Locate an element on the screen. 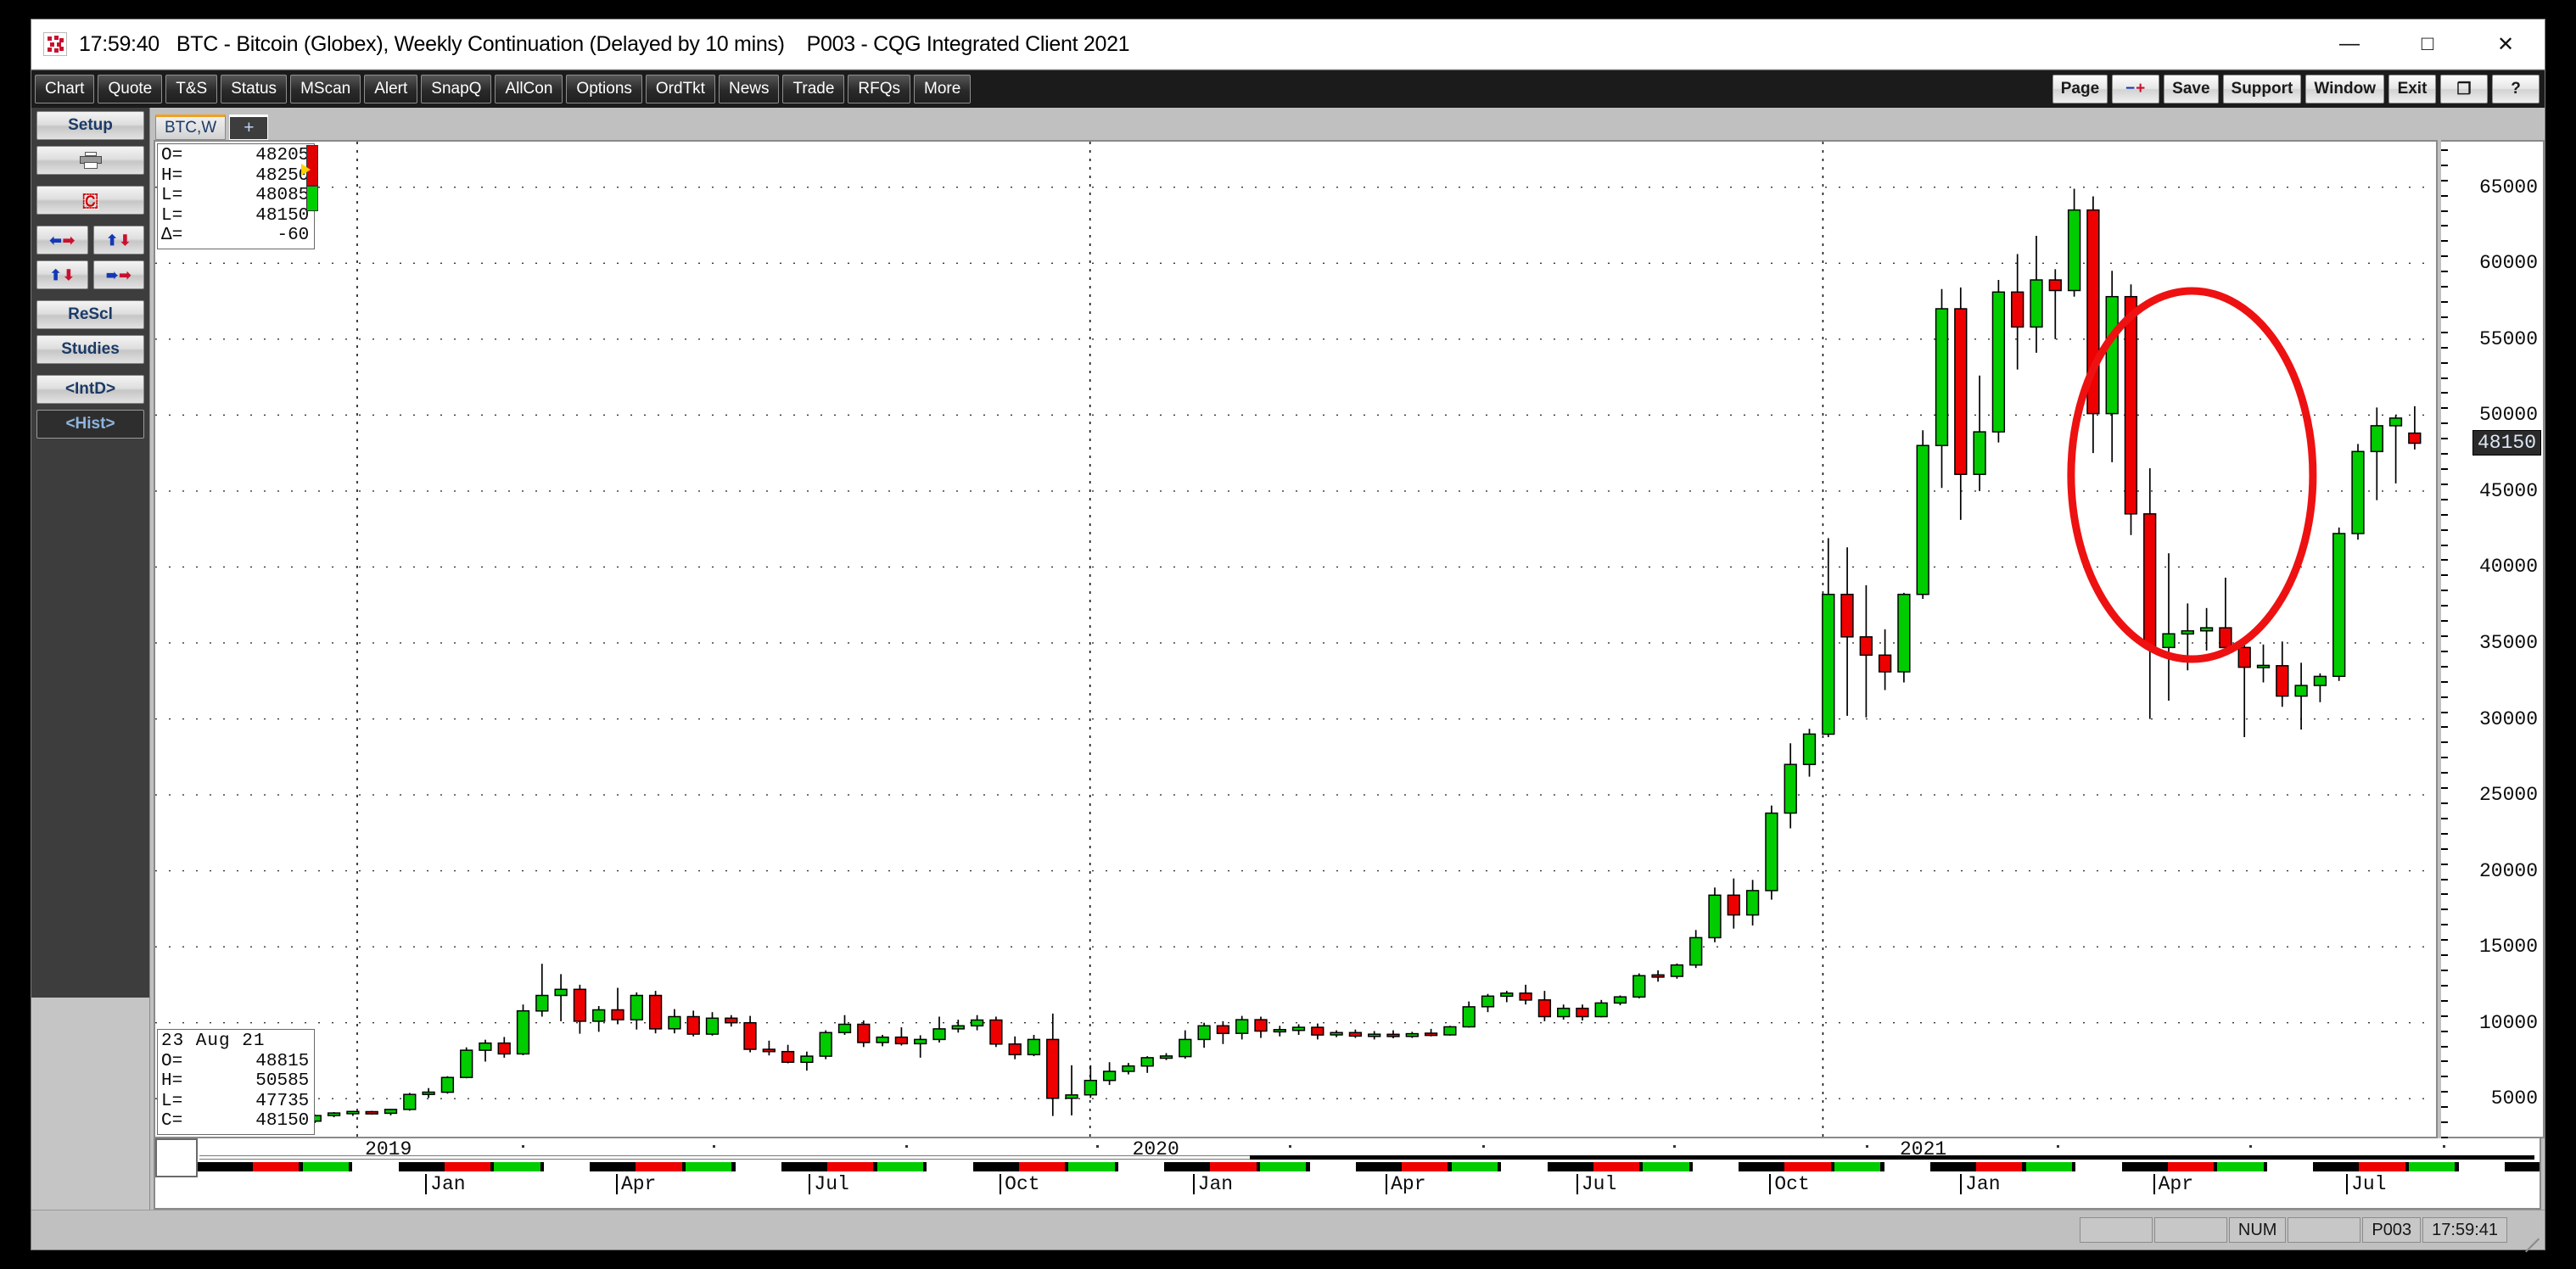 The image size is (2576, 1269). toolbar-button-trade: Trade is located at coordinates (814, 89).